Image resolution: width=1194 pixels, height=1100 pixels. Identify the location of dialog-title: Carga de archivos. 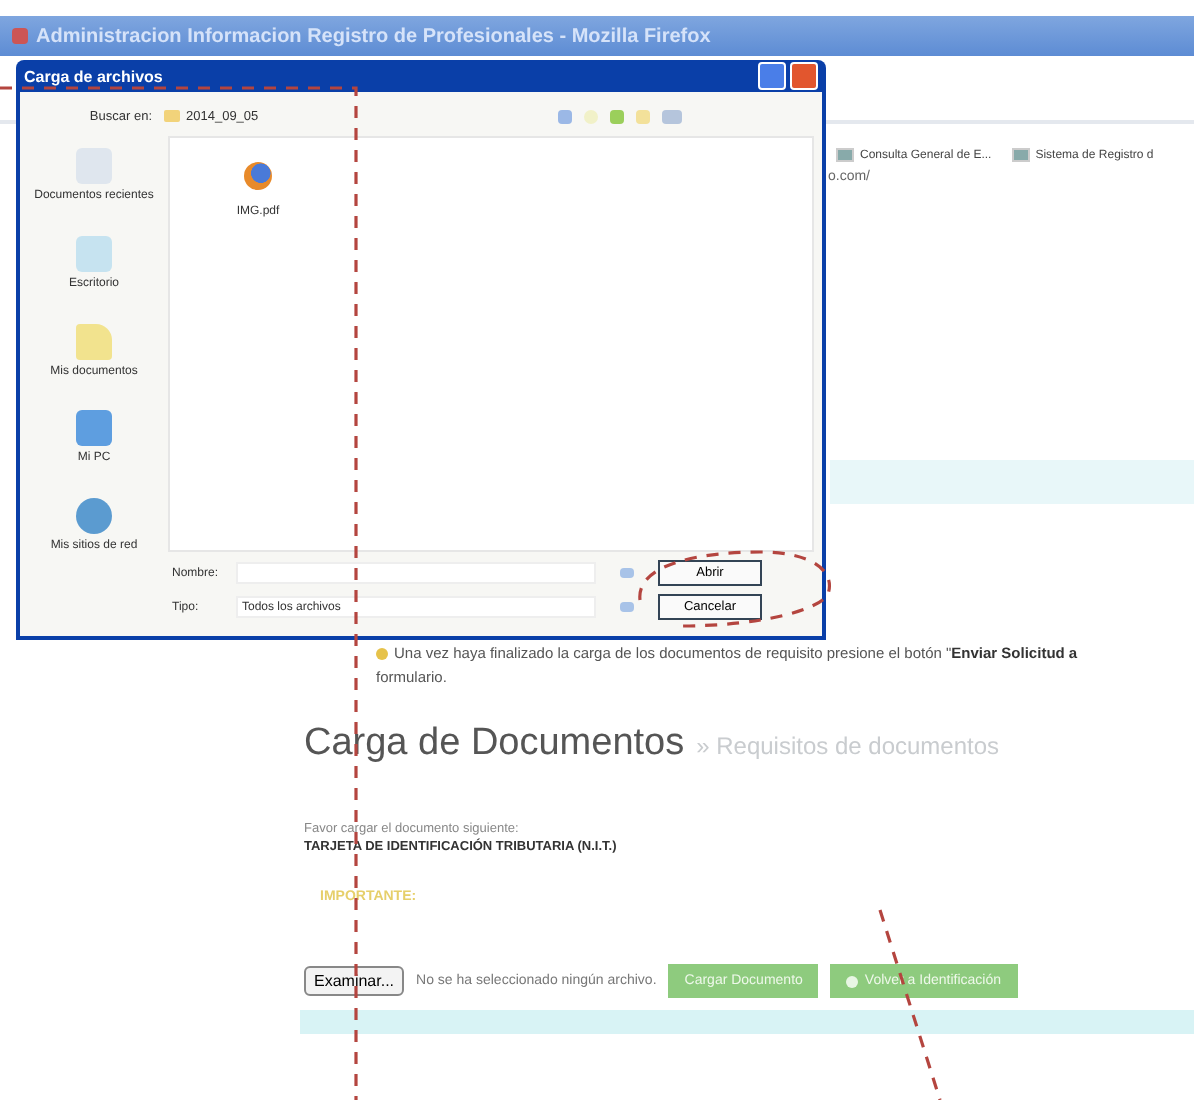
(94, 76).